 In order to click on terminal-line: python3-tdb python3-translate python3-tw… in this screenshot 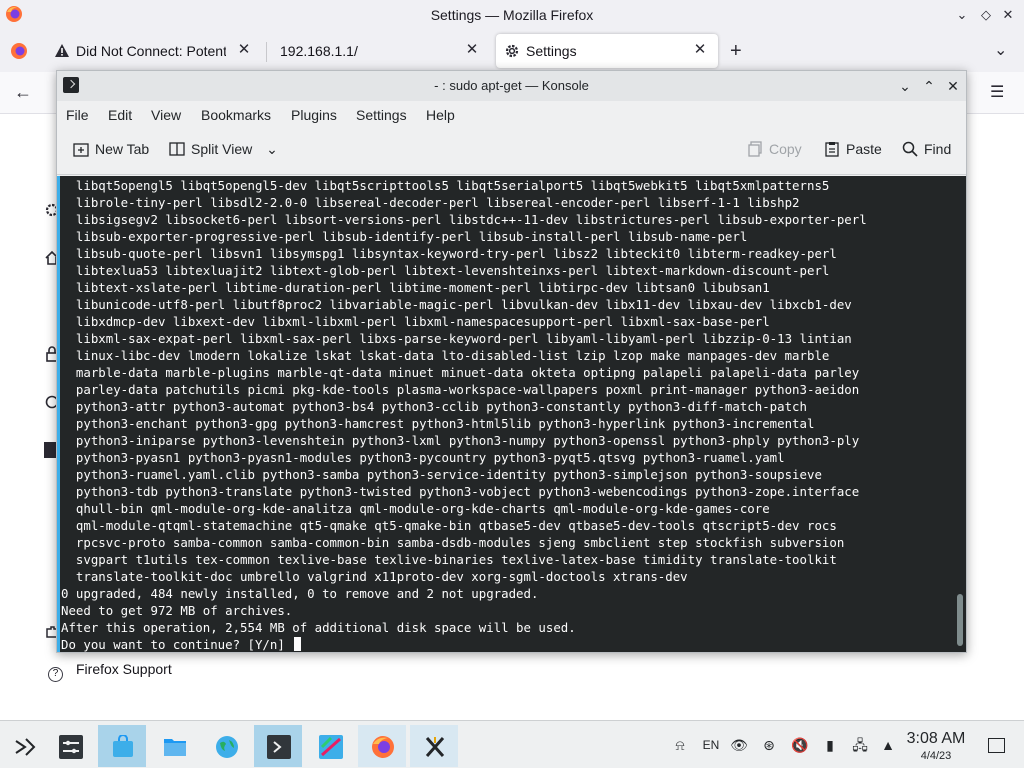, I will do `click(460, 491)`.